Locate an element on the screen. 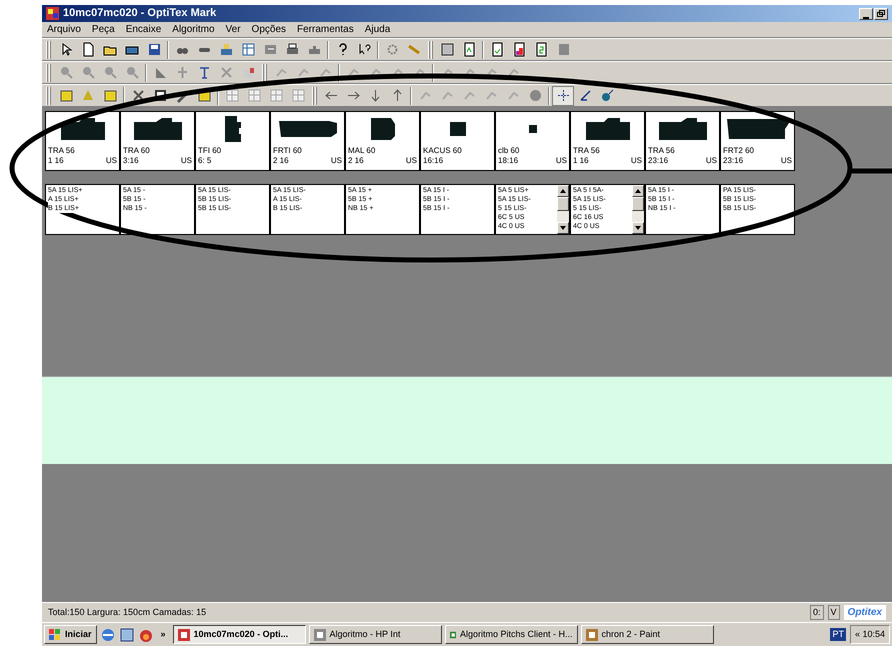  restore-icon is located at coordinates (881, 13).